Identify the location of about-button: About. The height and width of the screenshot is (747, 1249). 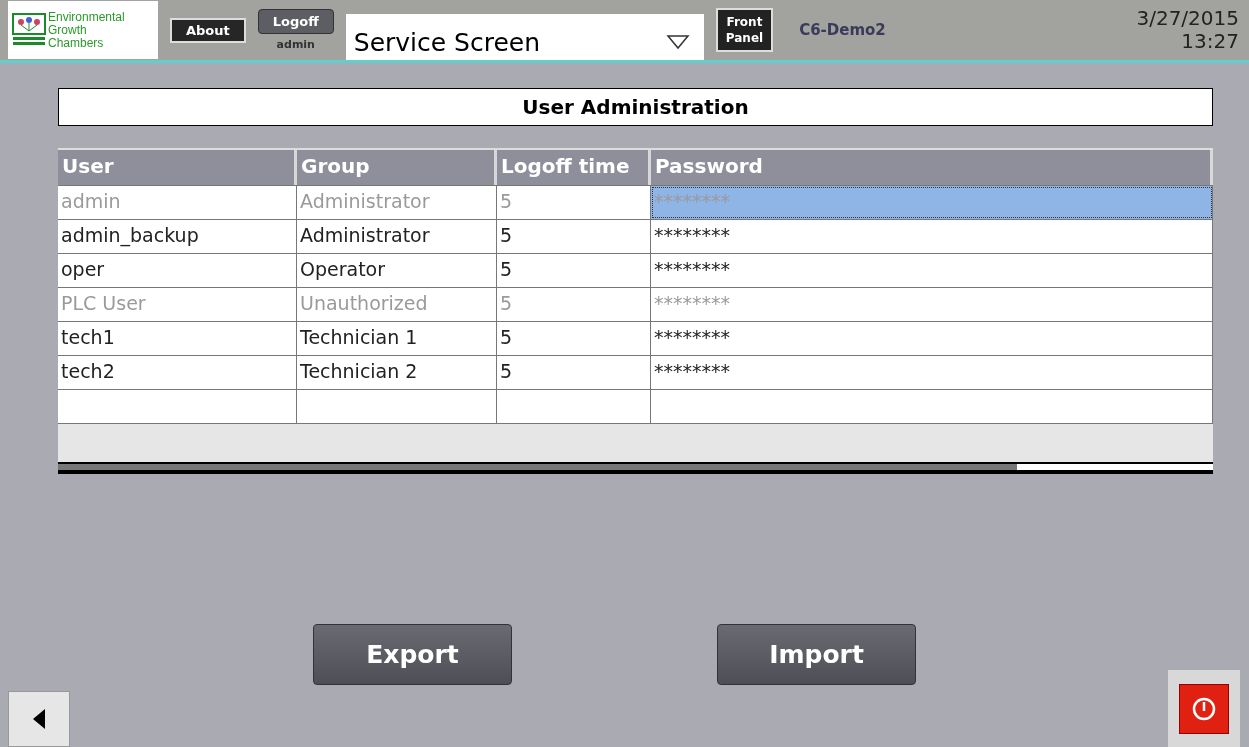
(208, 30).